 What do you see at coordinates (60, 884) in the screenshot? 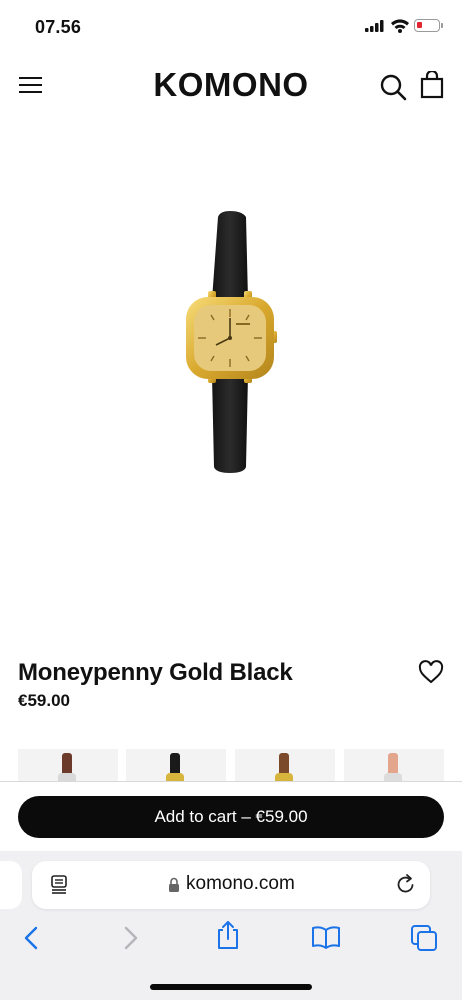
I see `reader-icon` at bounding box center [60, 884].